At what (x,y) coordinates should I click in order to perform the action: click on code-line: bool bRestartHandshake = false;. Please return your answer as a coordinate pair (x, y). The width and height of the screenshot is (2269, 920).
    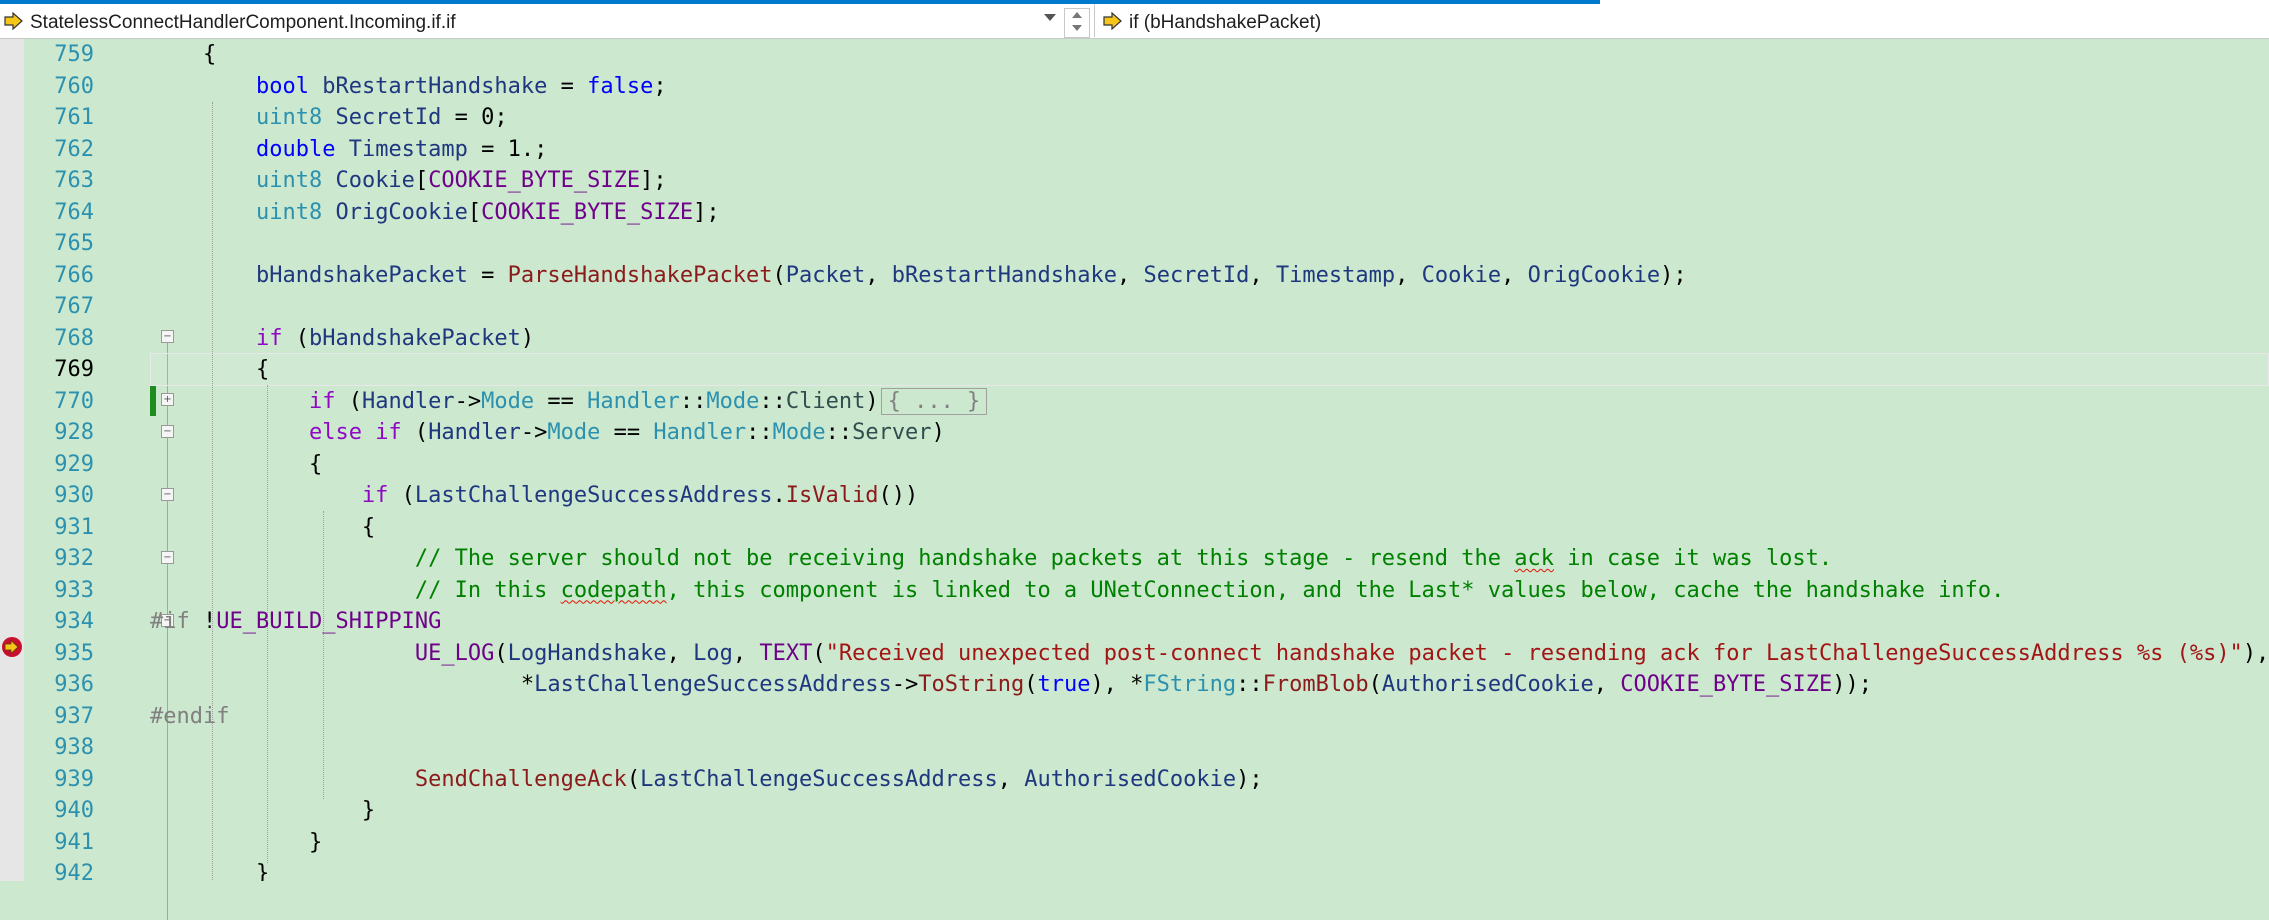
    Looking at the image, I should click on (408, 87).